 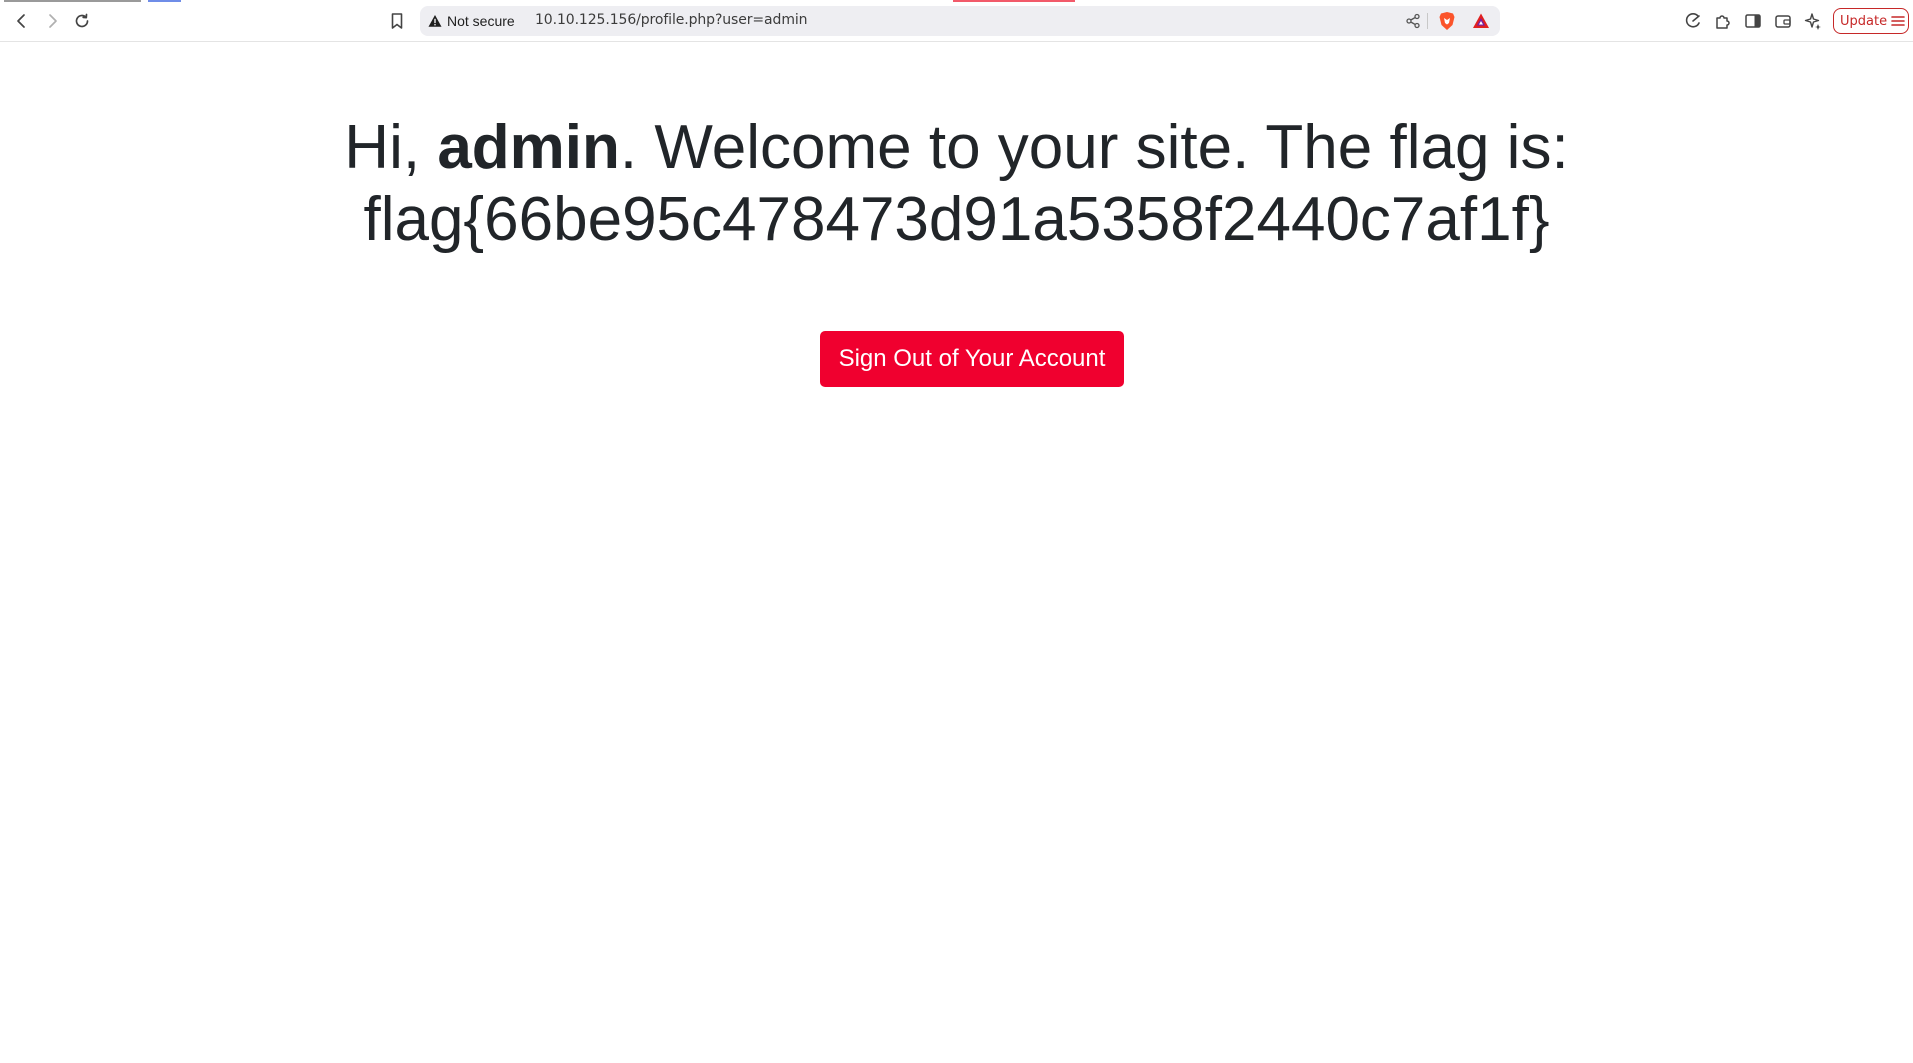 I want to click on reload-icon, so click(x=82, y=20).